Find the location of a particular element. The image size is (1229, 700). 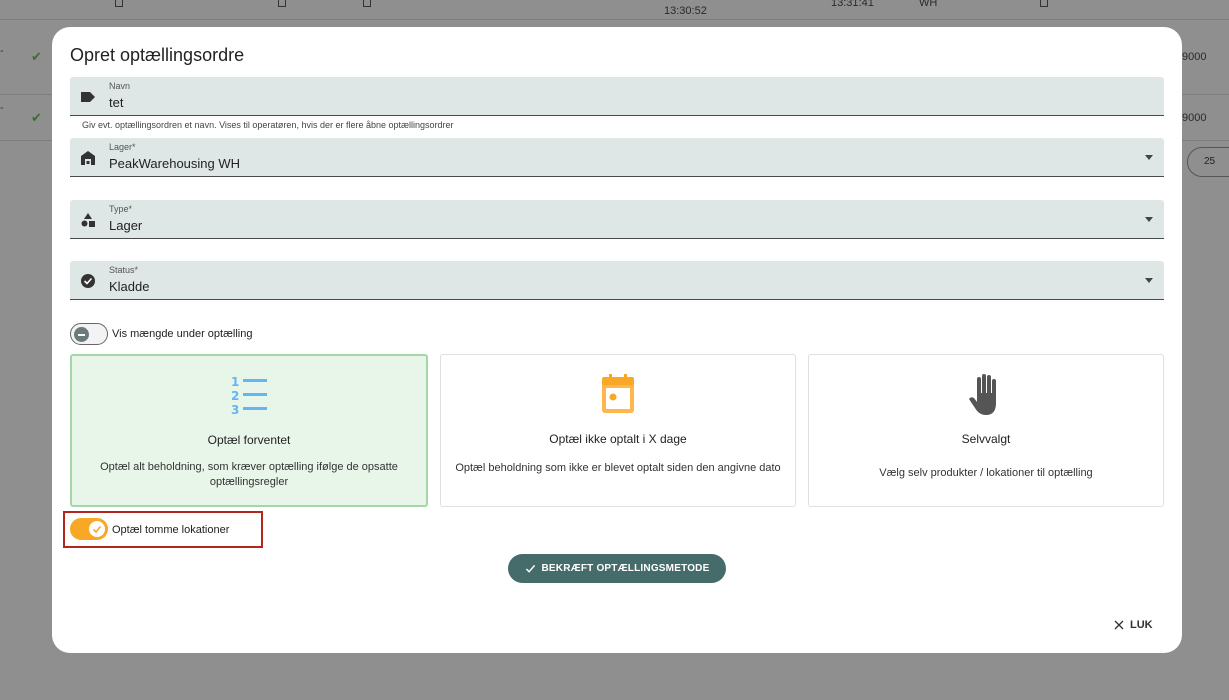

status-value: Kladde is located at coordinates (129, 286).